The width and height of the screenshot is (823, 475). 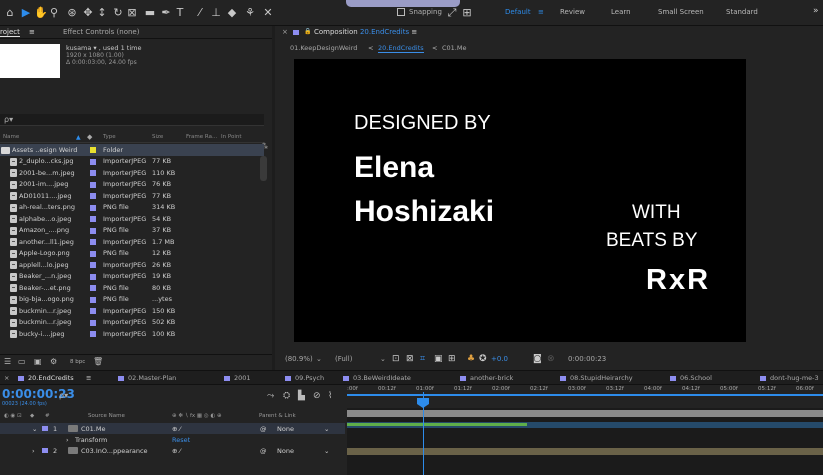 I want to click on list-item: 2001-be...m.jpeg ImporterJPEG 110 KB, so click(x=132, y=173).